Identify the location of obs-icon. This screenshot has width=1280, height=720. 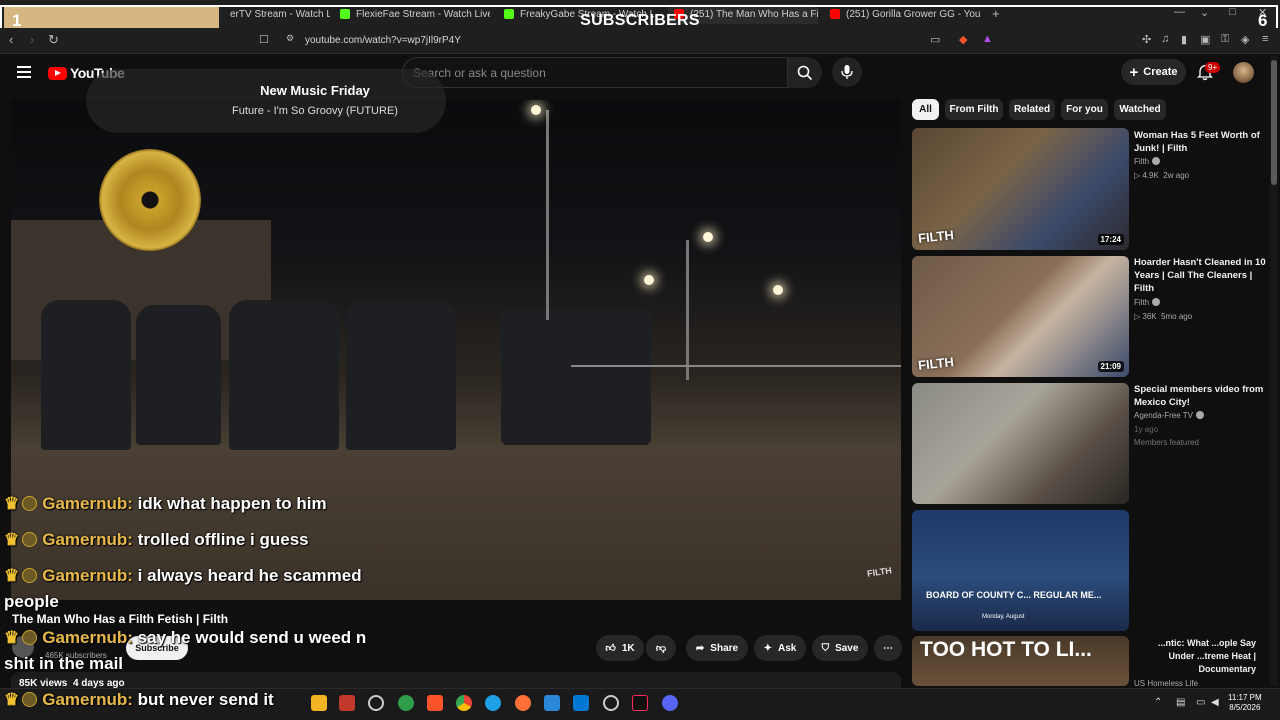
(552, 703).